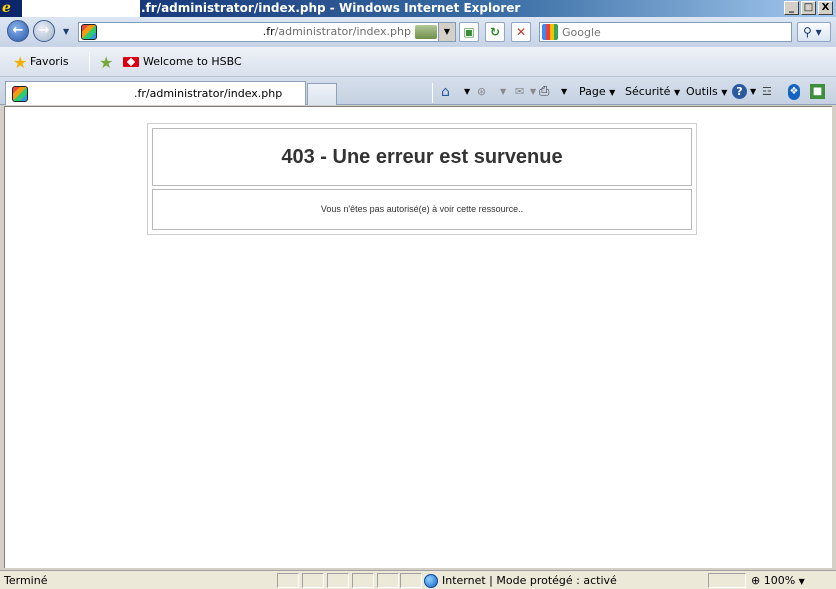 This screenshot has height=589, width=836. I want to click on zoom-level: 100%, so click(779, 580).